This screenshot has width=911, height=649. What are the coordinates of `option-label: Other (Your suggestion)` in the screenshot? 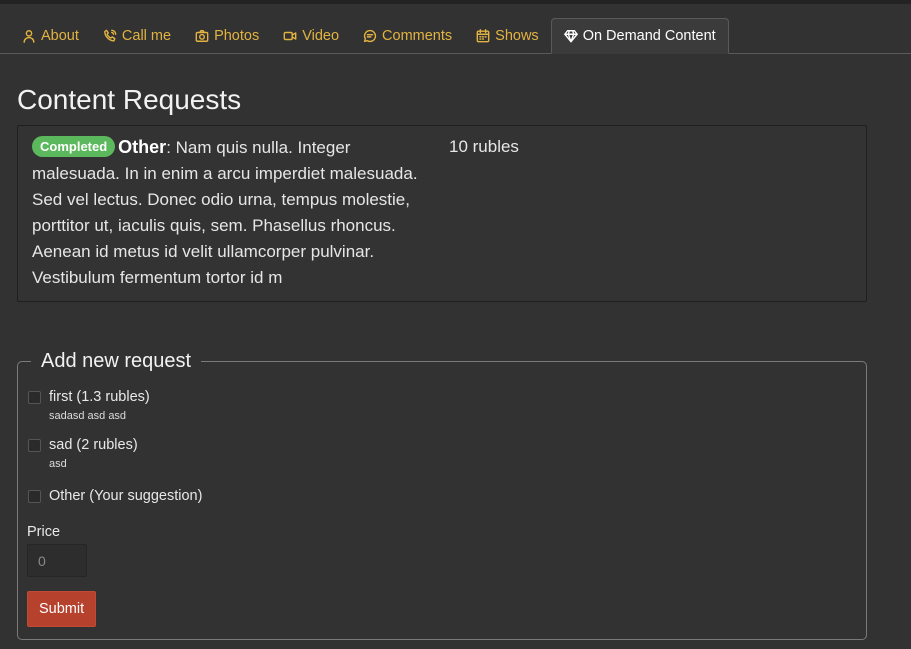 It's located at (125, 496).